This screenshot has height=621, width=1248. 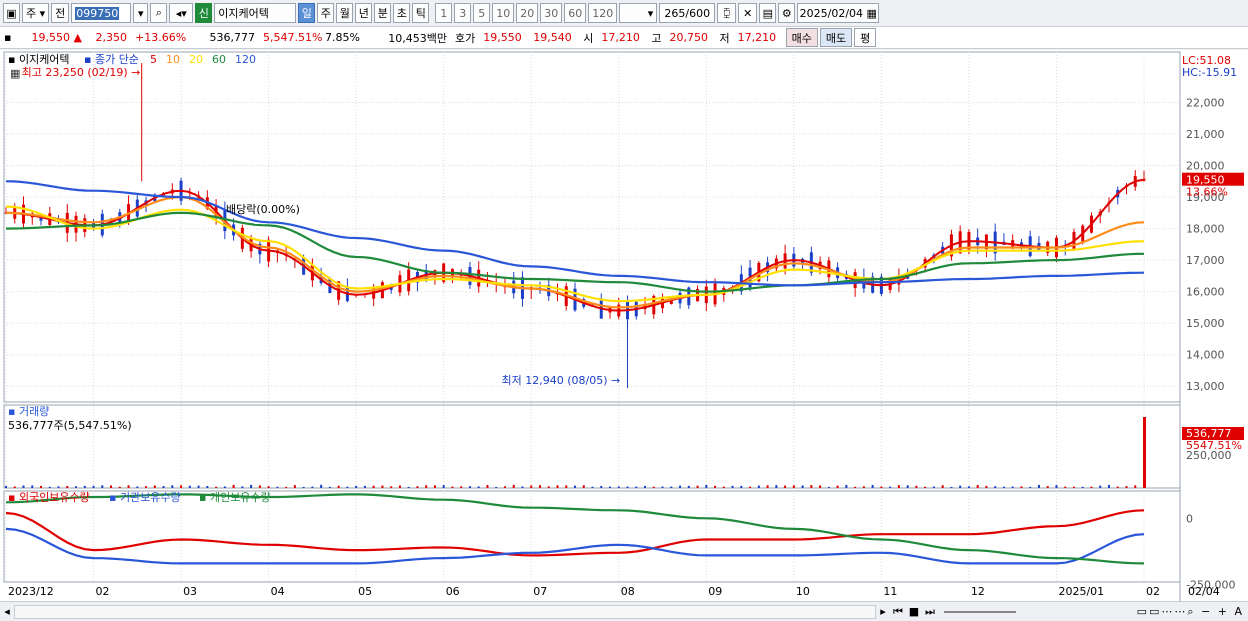 What do you see at coordinates (865, 37) in the screenshot?
I see `avg-button: 평` at bounding box center [865, 37].